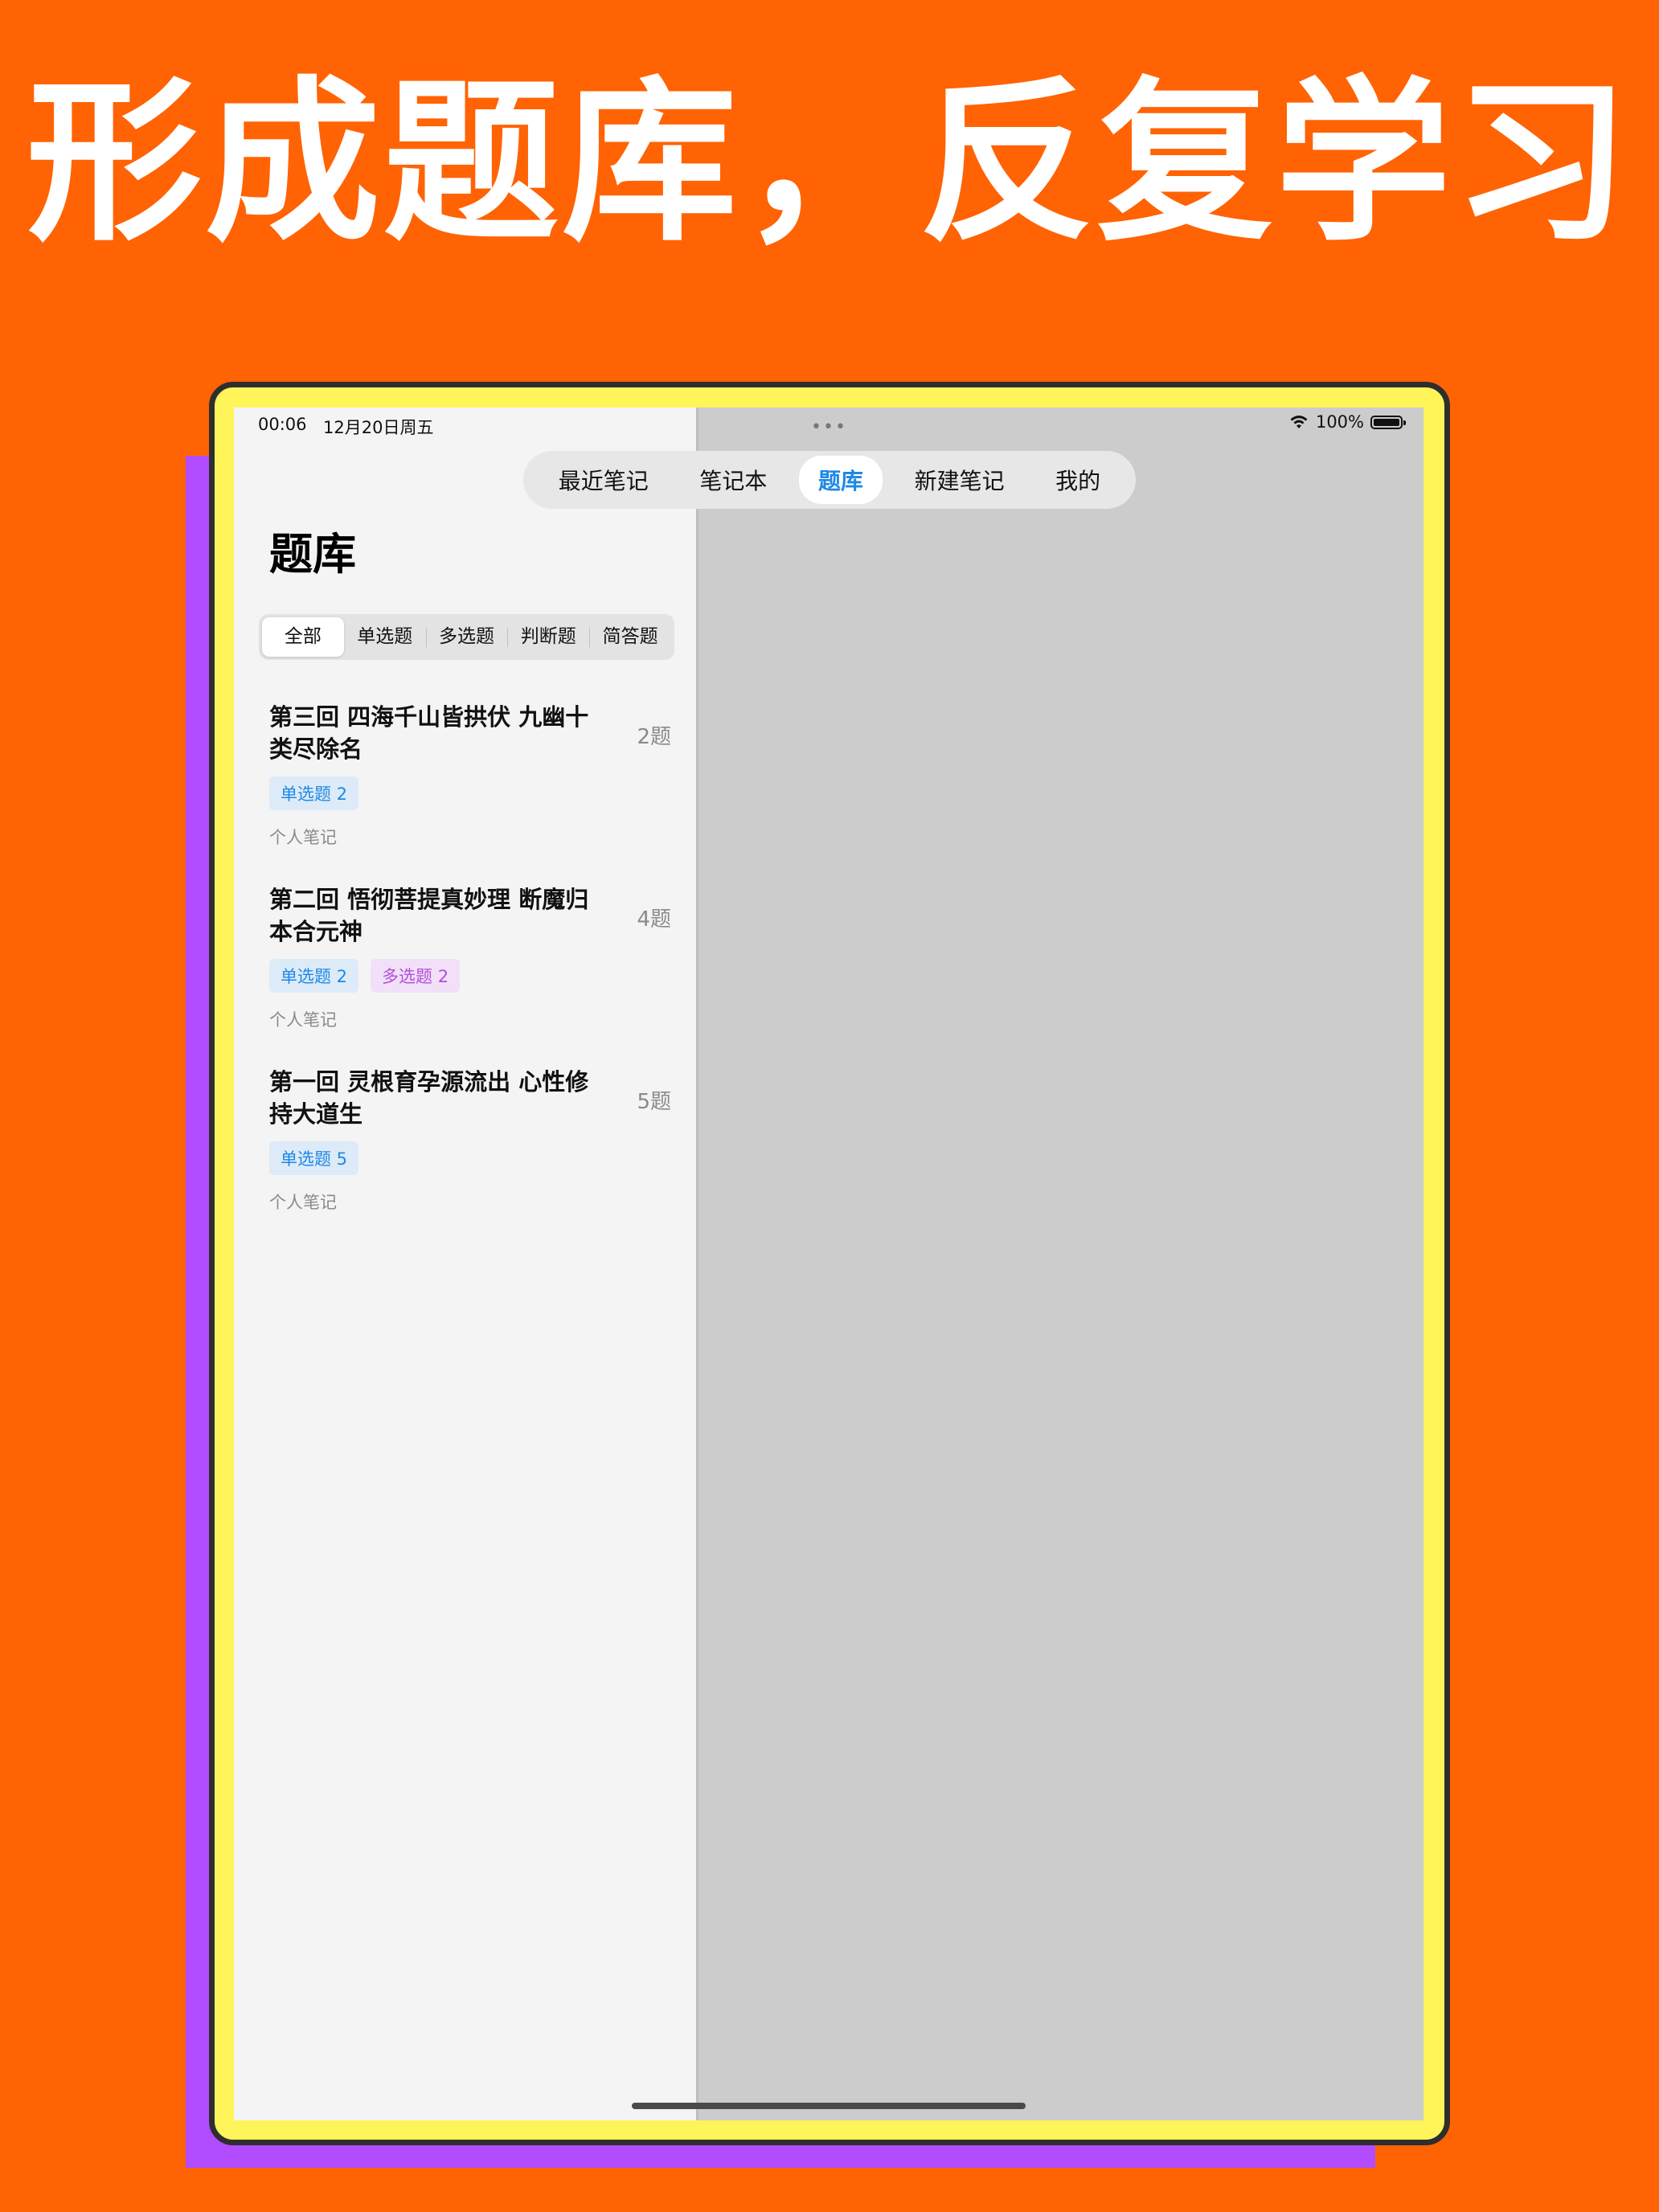  Describe the element at coordinates (654, 919) in the screenshot. I see `bank-count: 4题` at that location.